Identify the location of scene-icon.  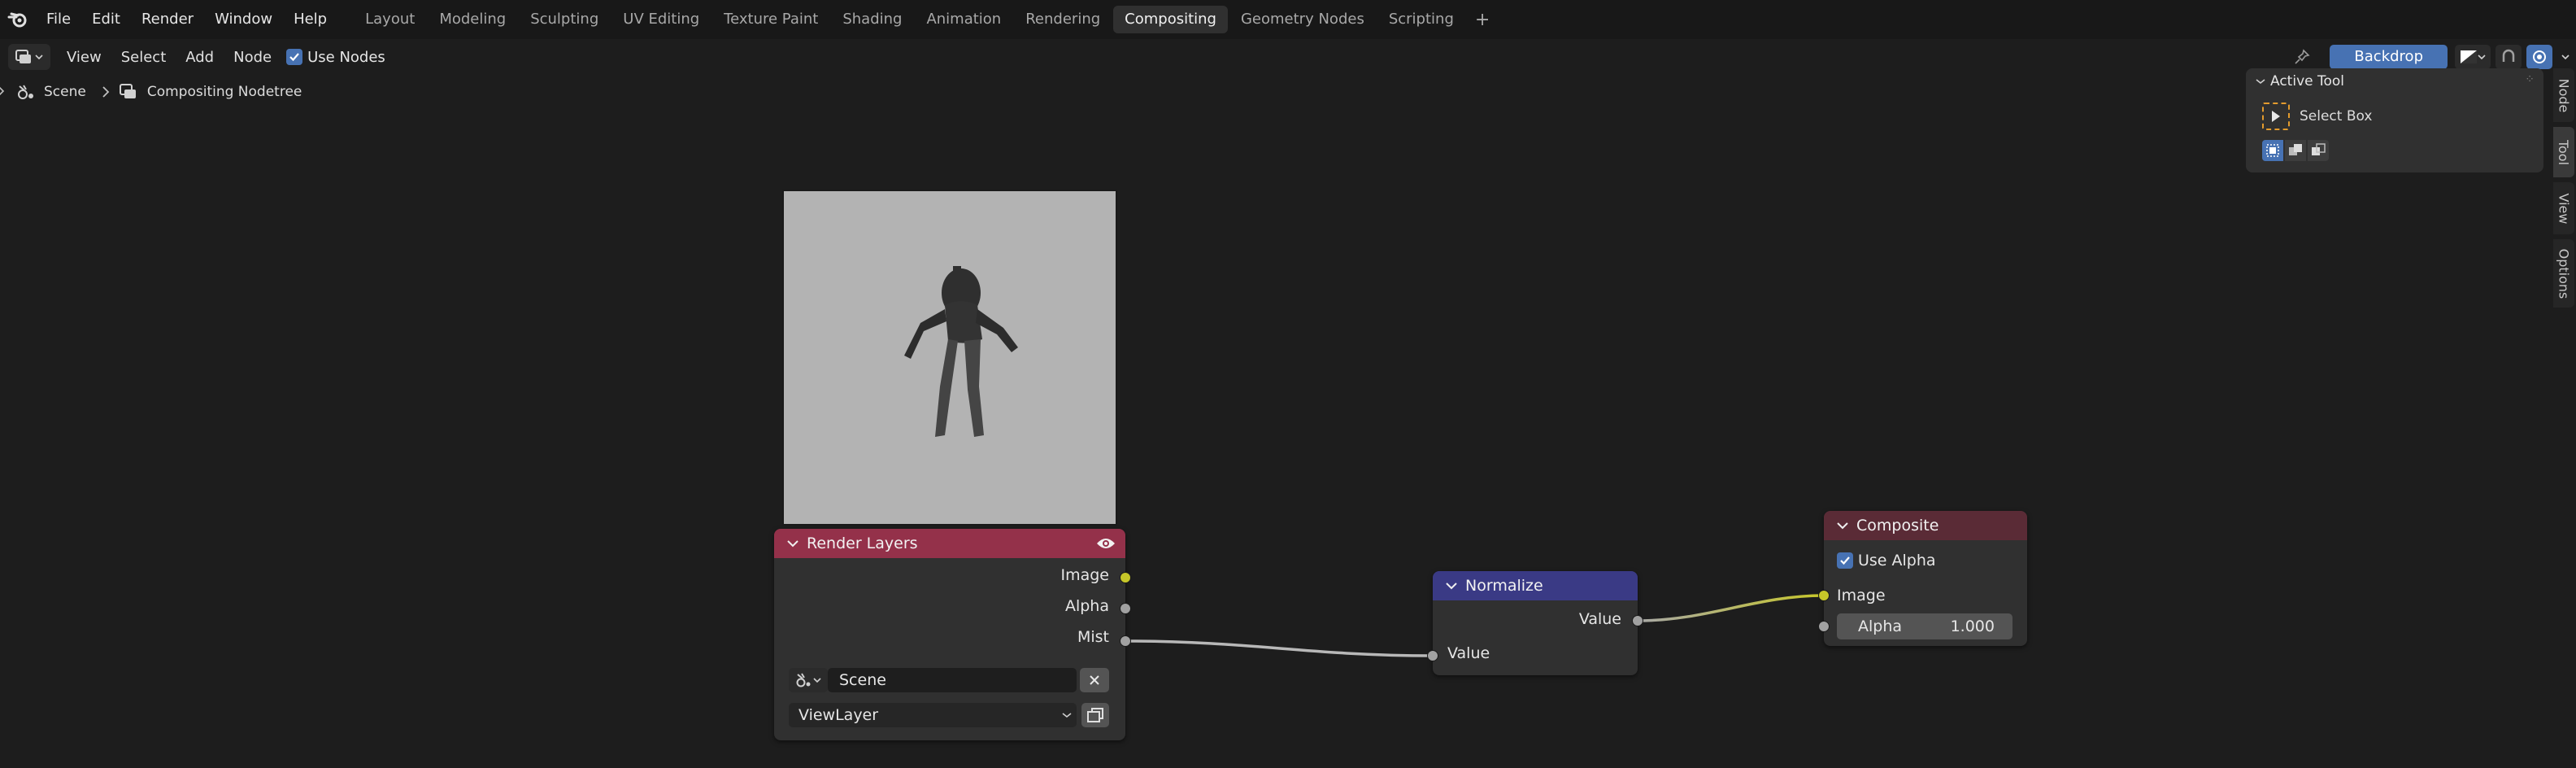
(804, 680).